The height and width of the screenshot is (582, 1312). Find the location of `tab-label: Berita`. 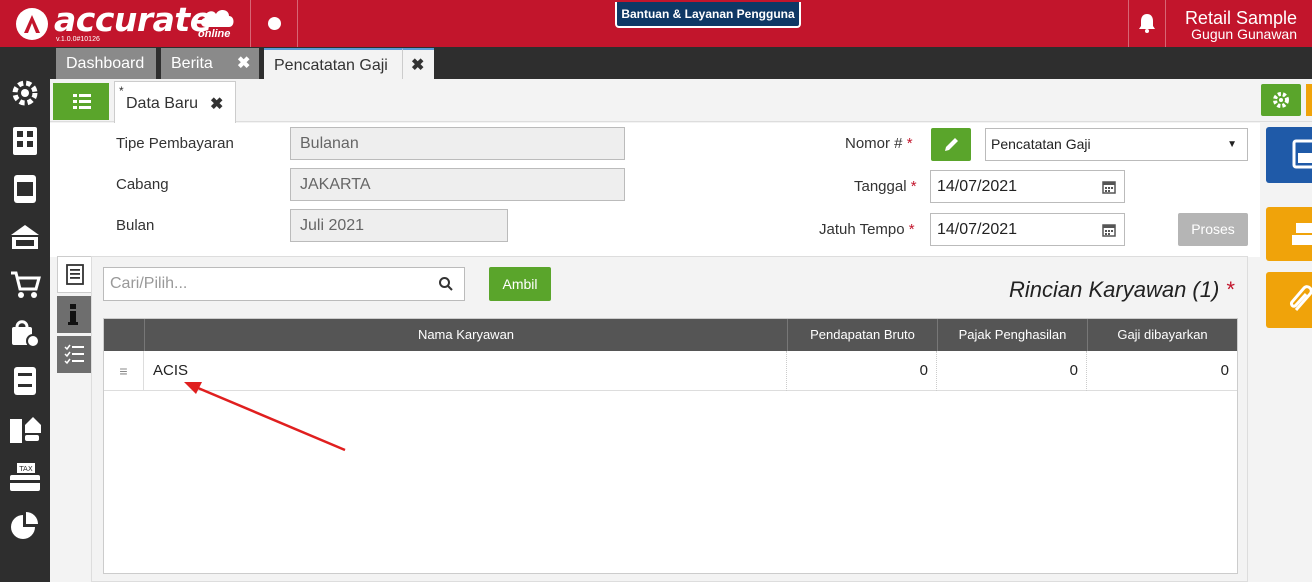

tab-label: Berita is located at coordinates (192, 63).